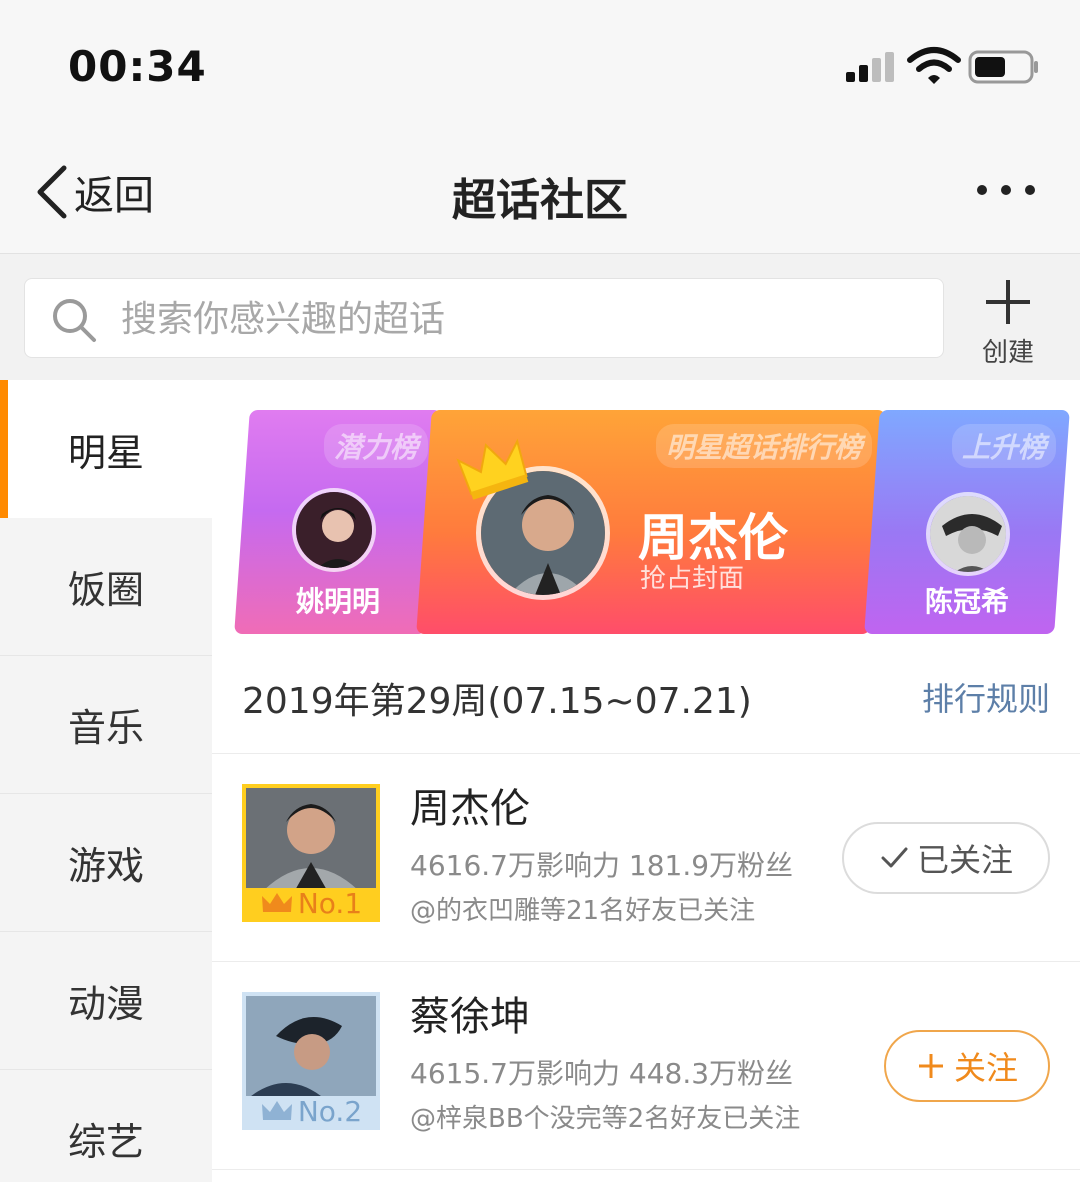  What do you see at coordinates (337, 601) in the screenshot?
I see `banner-star-name: 姚明明` at bounding box center [337, 601].